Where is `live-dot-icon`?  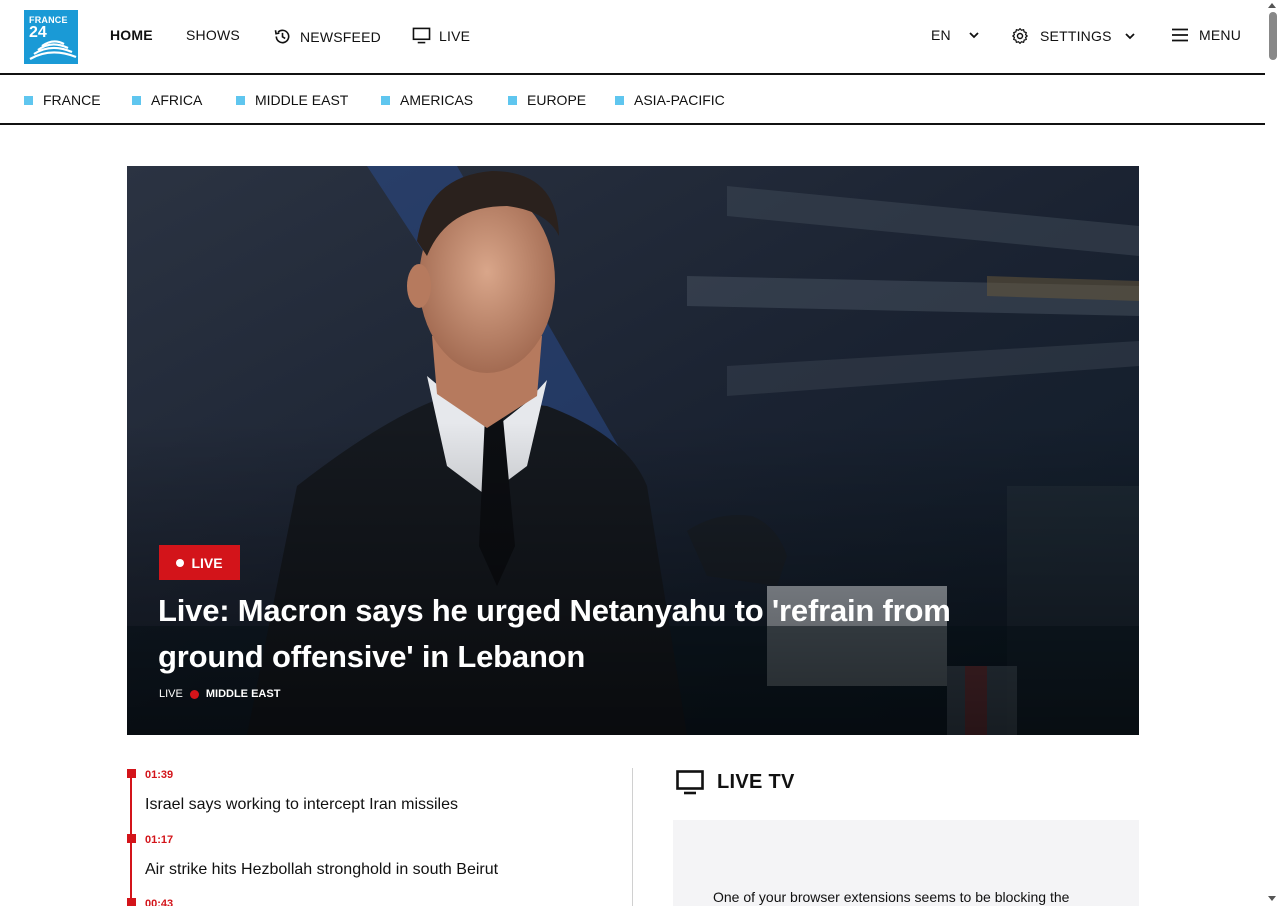
live-dot-icon is located at coordinates (180, 562).